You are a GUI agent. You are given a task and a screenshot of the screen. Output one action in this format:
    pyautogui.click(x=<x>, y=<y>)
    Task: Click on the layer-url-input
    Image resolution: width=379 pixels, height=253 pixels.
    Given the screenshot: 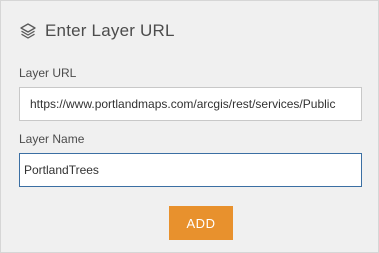 What is the action you would take?
    pyautogui.click(x=190, y=104)
    